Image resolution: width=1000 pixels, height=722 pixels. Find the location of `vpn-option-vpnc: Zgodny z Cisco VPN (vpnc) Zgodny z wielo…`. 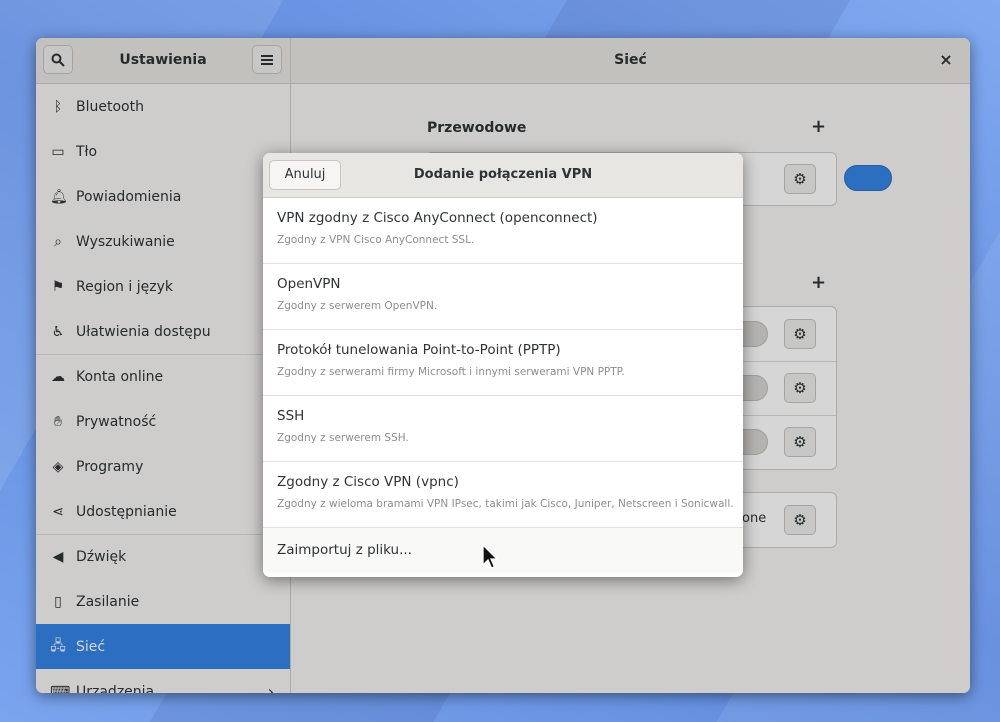

vpn-option-vpnc: Zgodny z Cisco VPN (vpnc) Zgodny z wielo… is located at coordinates (503, 495).